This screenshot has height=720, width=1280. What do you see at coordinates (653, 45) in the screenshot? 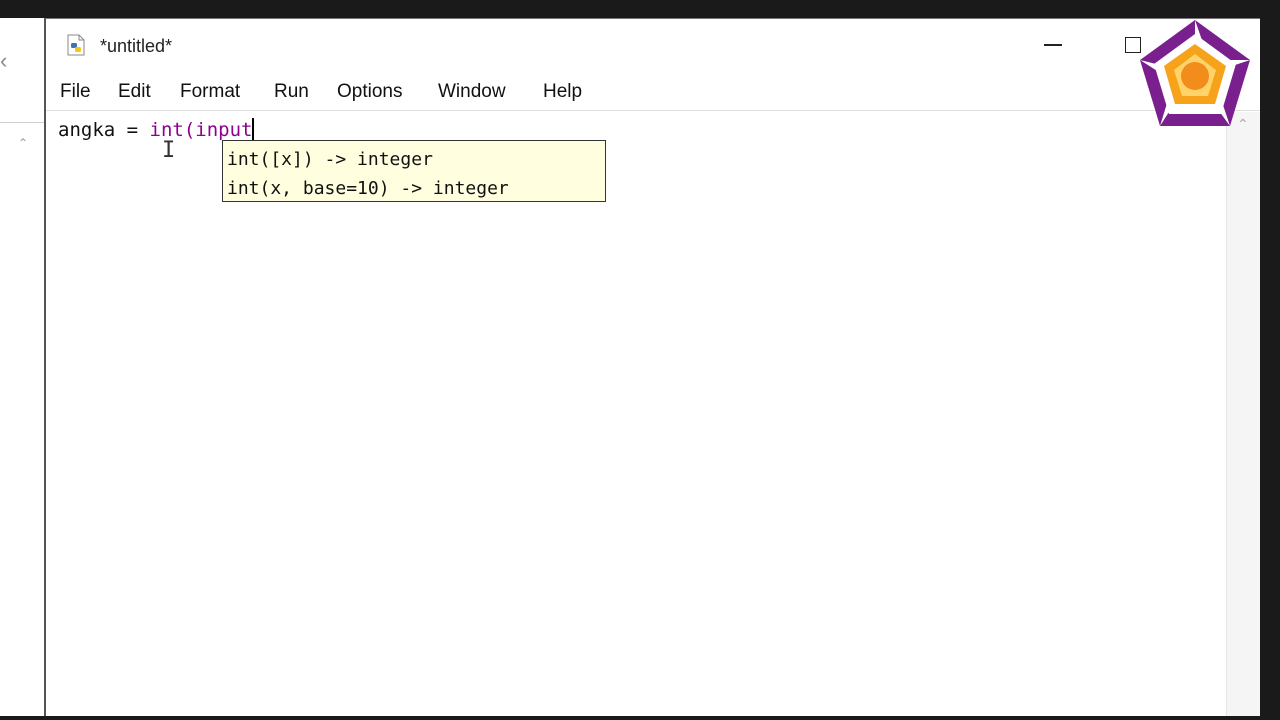
I see `title-bar: *untitled*` at bounding box center [653, 45].